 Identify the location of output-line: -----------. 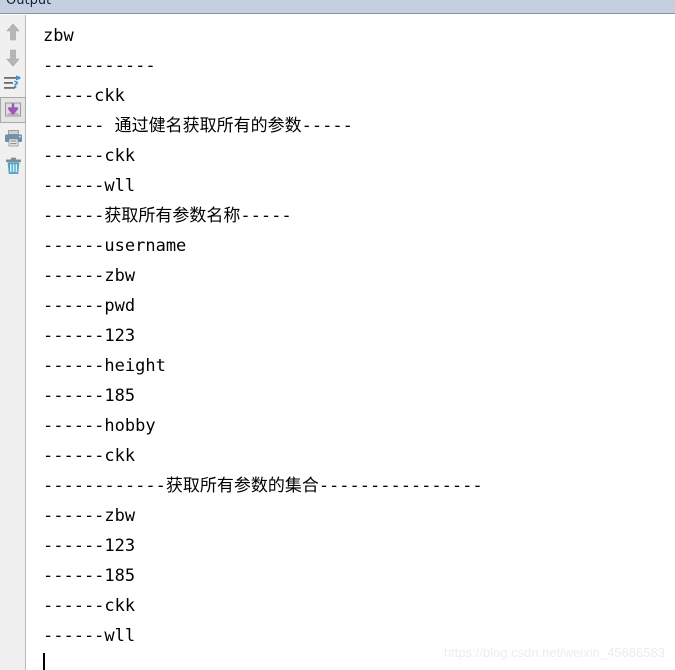
(99, 66).